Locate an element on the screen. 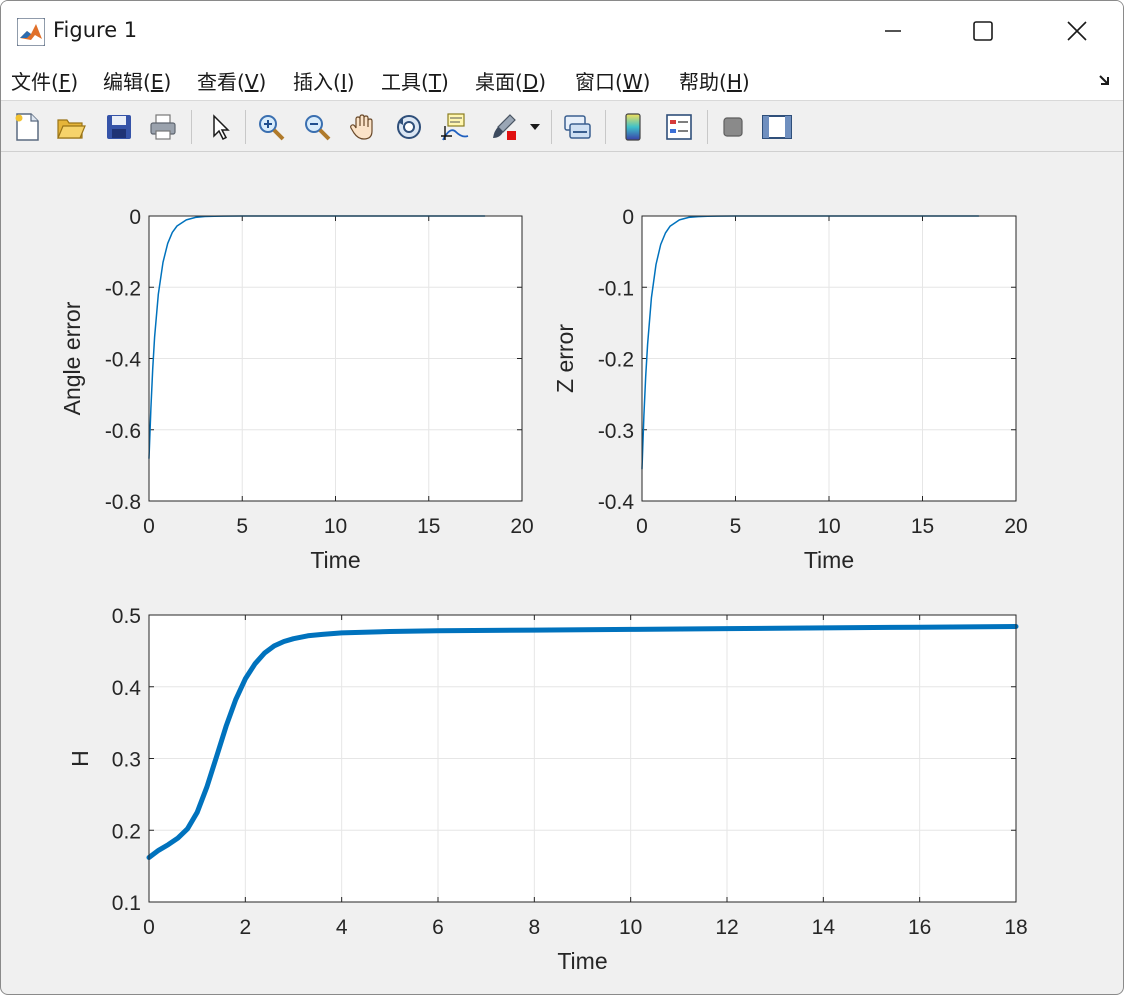  y-axis-label: Z error is located at coordinates (565, 358).